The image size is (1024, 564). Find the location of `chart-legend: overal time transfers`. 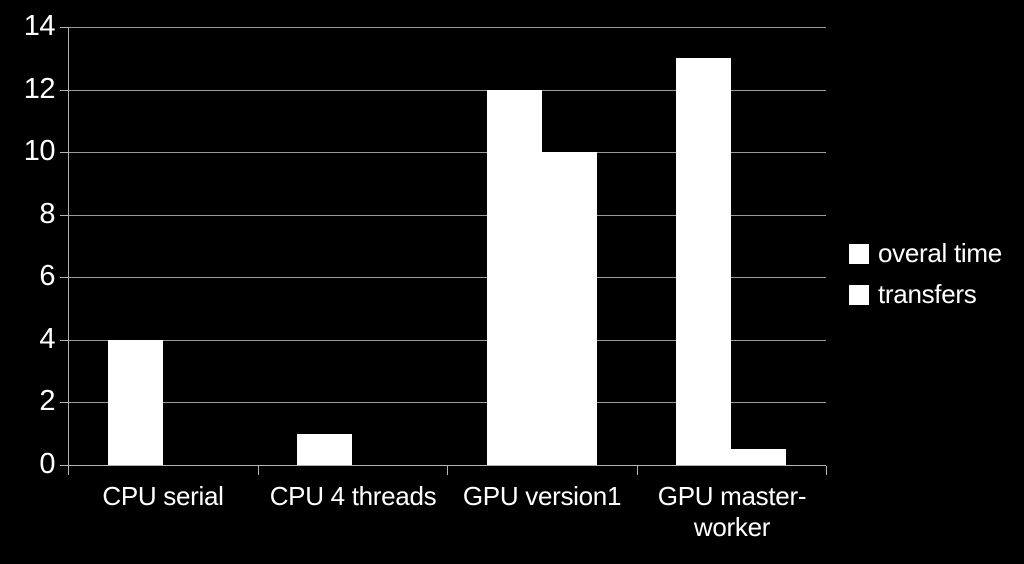

chart-legend: overal time transfers is located at coordinates (936, 281).